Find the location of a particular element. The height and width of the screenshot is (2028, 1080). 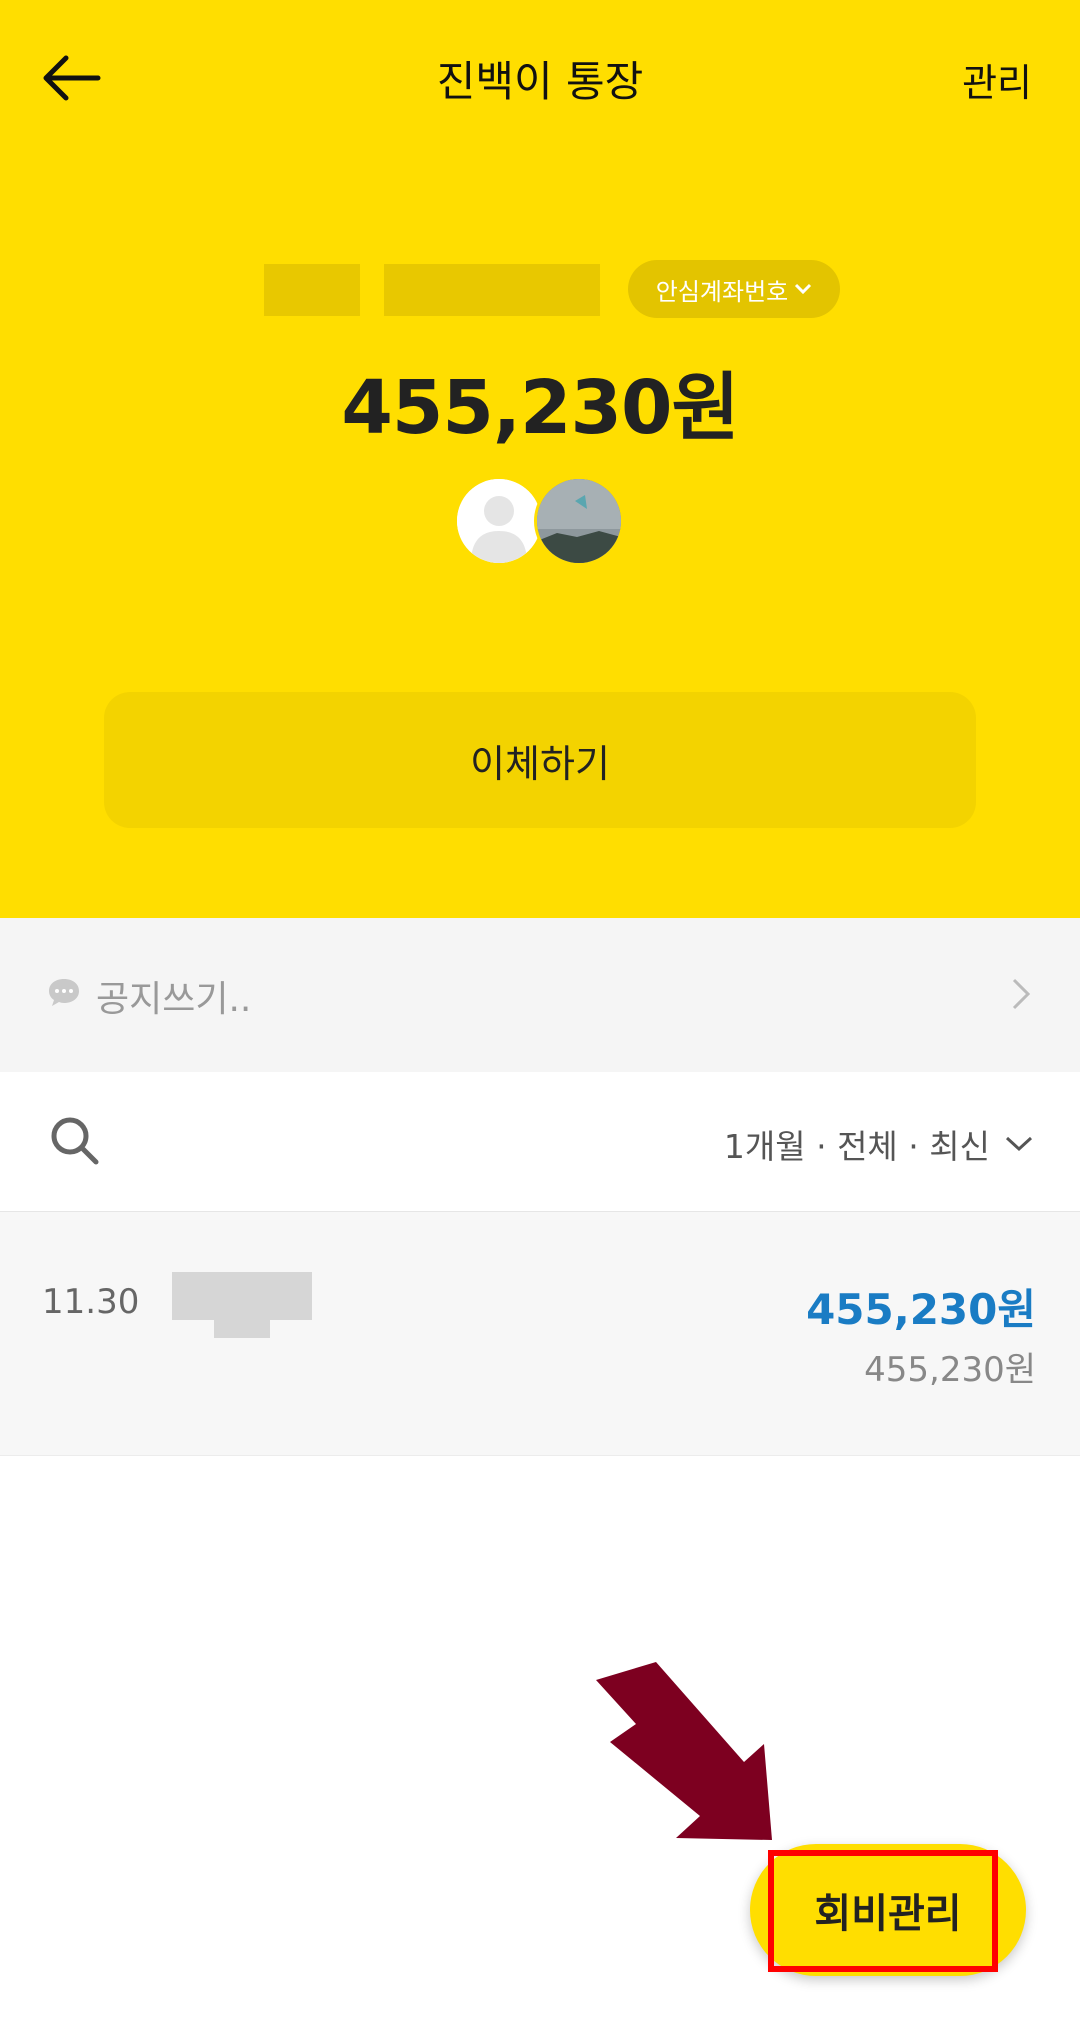

notice-placeholder: 공지쓰기.. is located at coordinates (174, 999).